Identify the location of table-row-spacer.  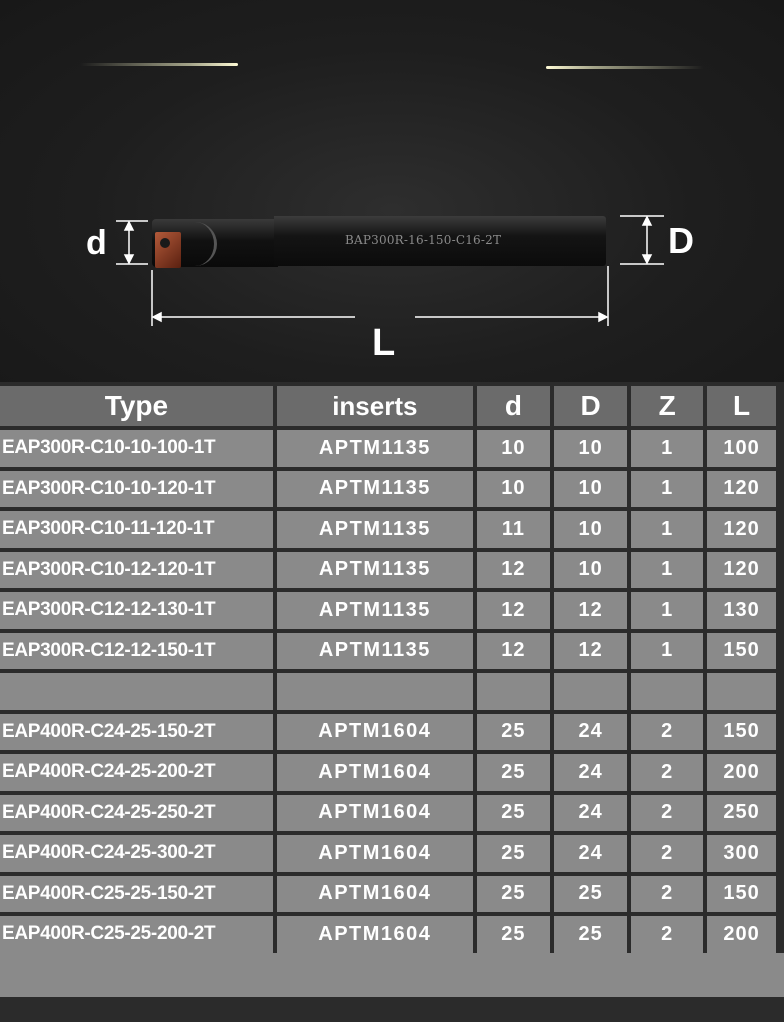
(388, 691).